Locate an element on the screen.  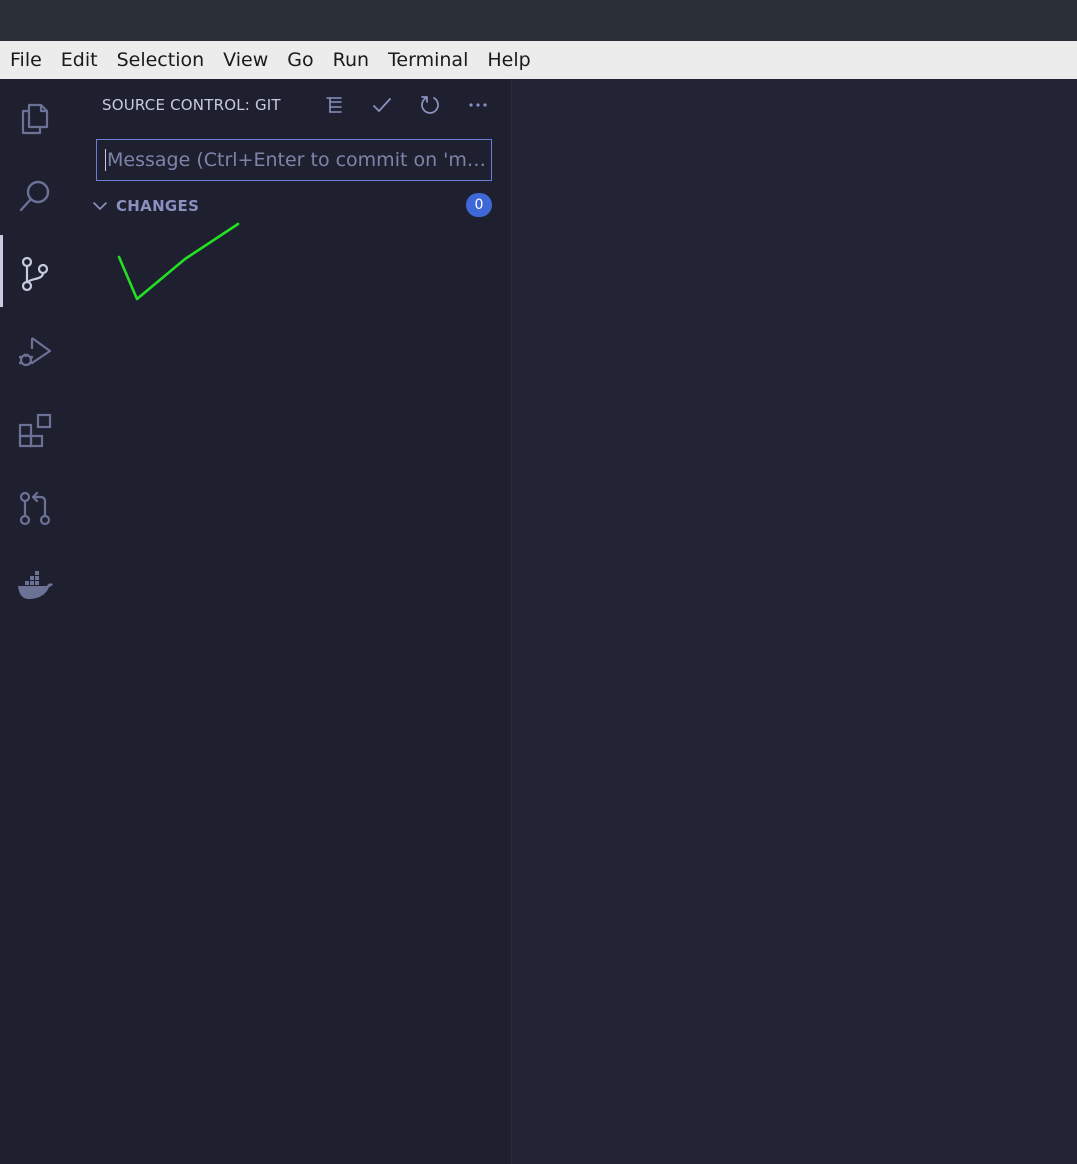
more-actions-icon is located at coordinates (478, 105).